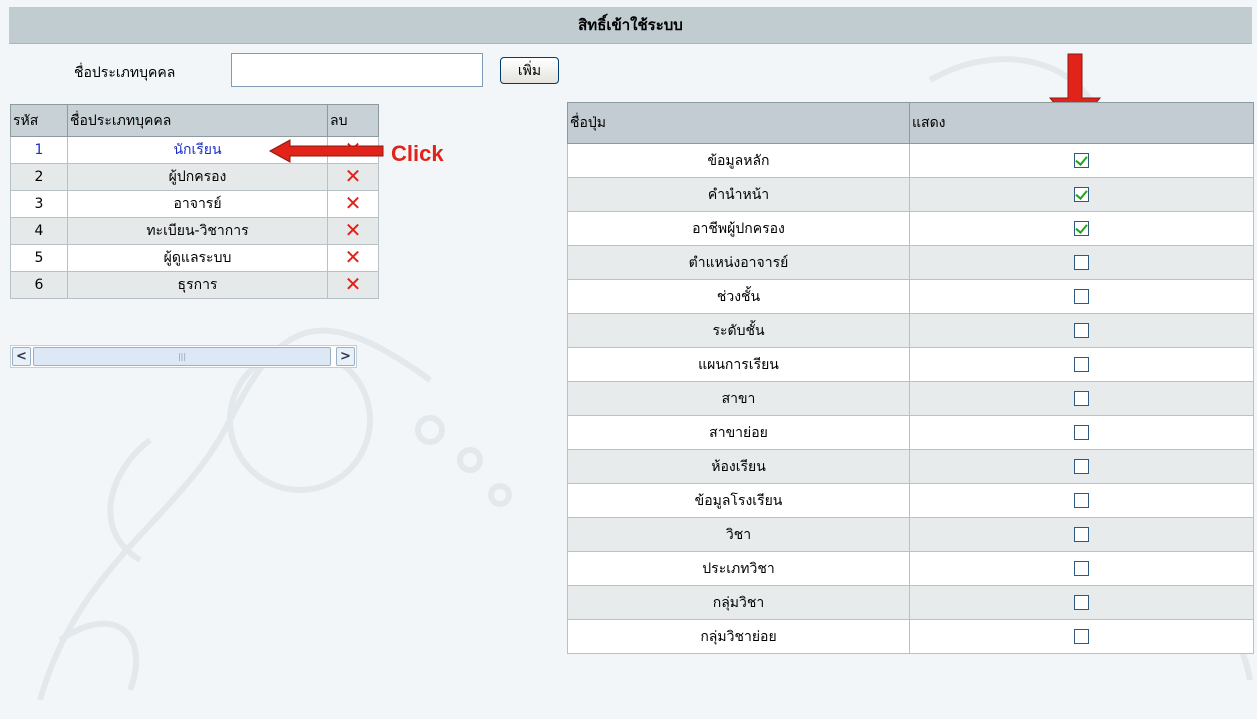  I want to click on permission-name: คำนำหน้า, so click(738, 194).